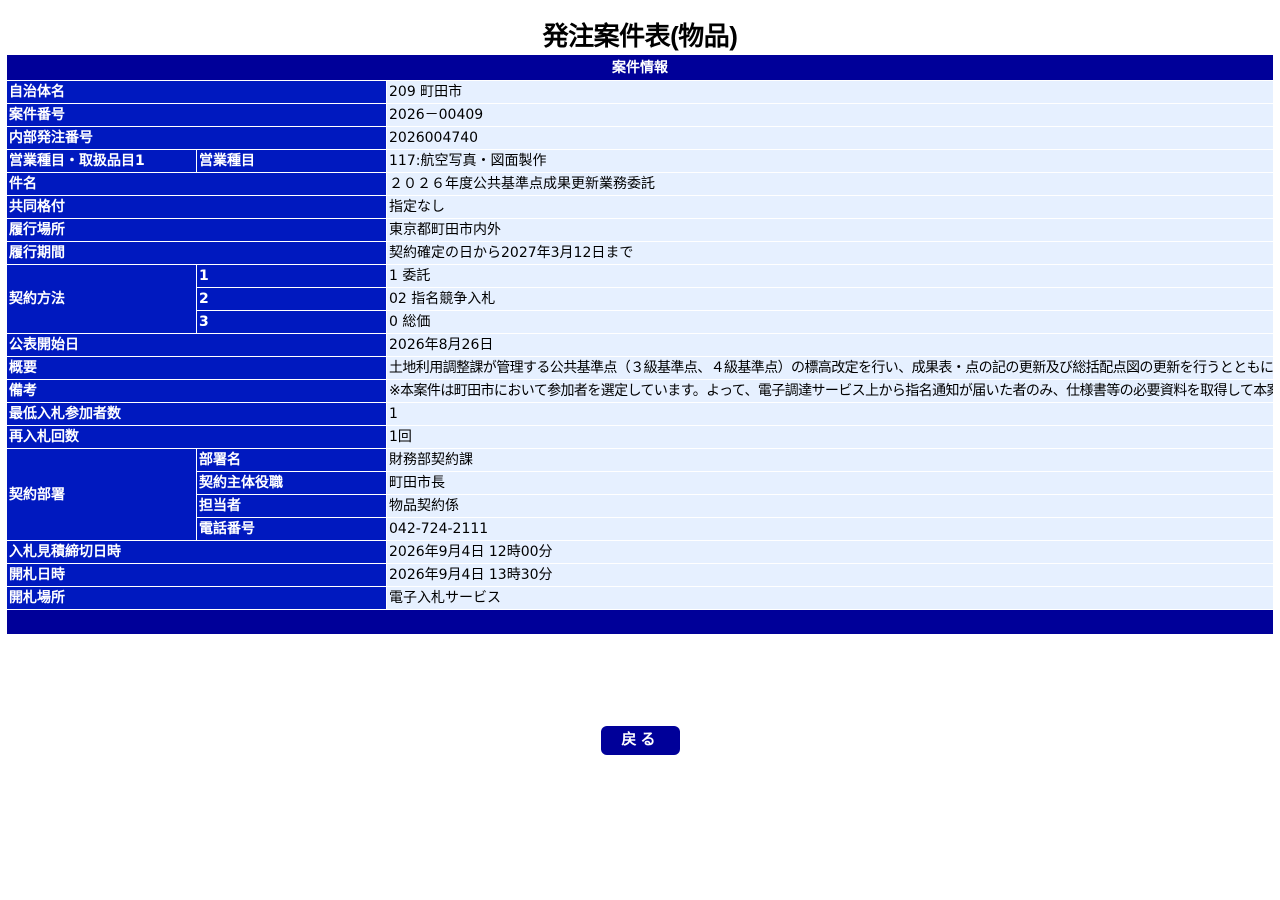  I want to click on value-phone: 042-724-2111, so click(830, 529).